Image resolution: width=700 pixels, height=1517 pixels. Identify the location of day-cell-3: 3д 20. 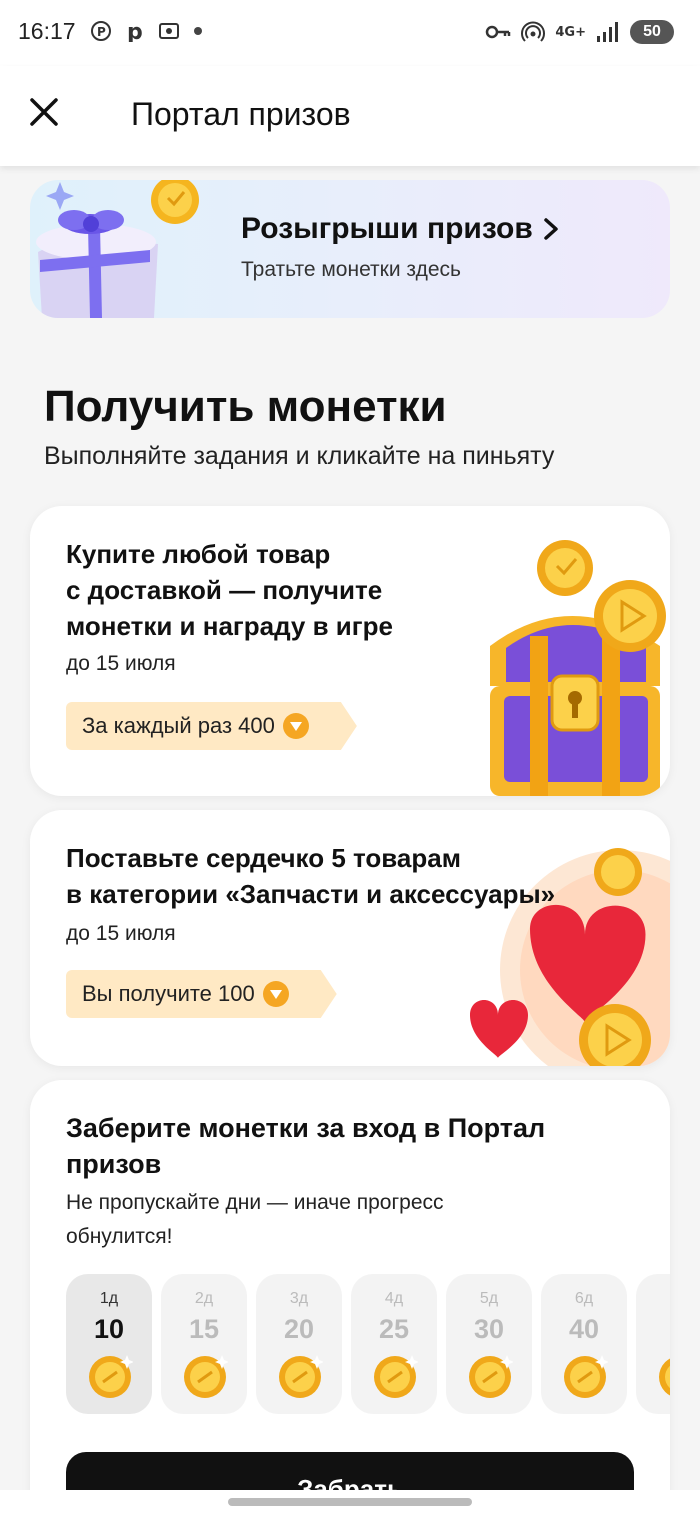
(299, 1344).